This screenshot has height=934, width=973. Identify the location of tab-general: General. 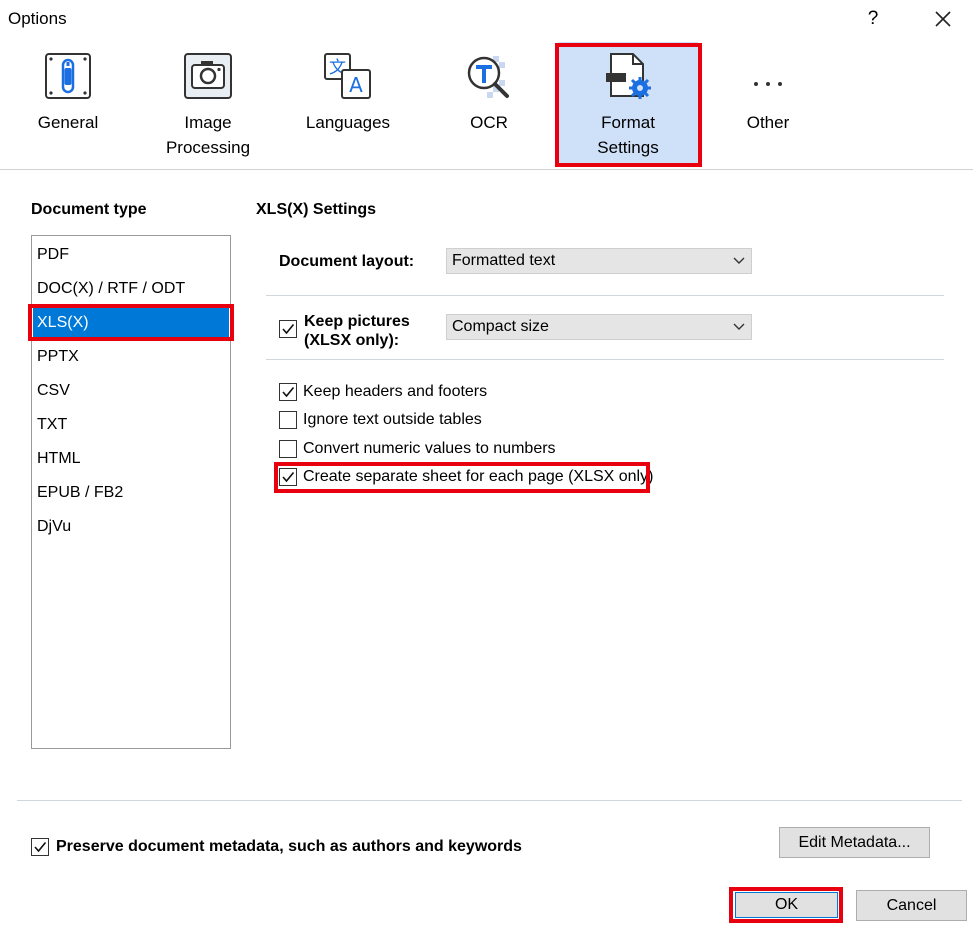
(69, 104).